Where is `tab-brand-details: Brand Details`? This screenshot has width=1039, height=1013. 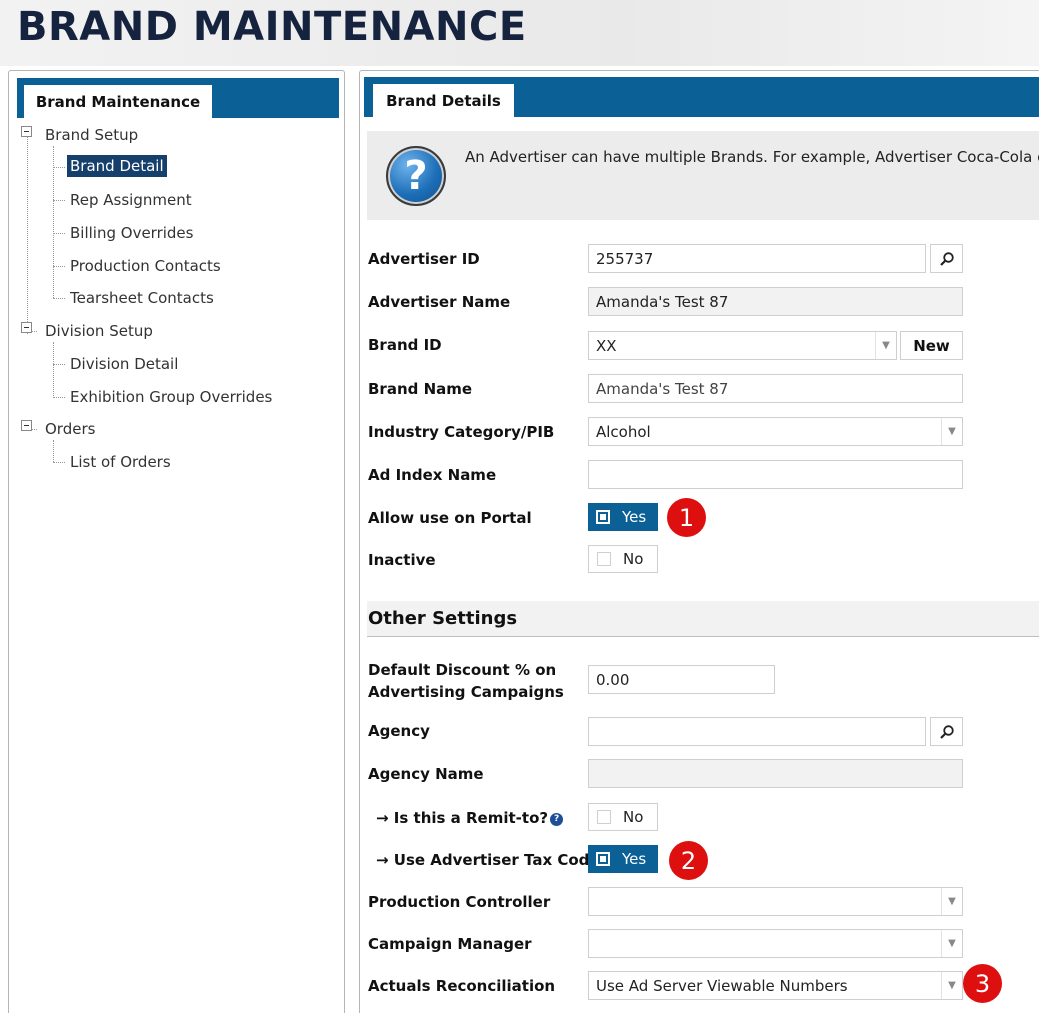 tab-brand-details: Brand Details is located at coordinates (443, 100).